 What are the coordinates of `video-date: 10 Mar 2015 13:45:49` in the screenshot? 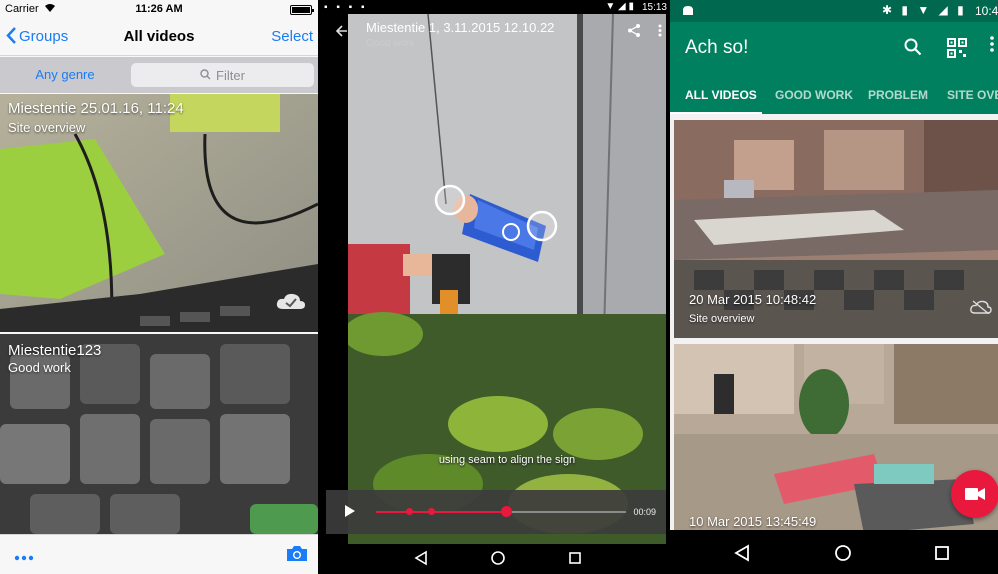 It's located at (753, 521).